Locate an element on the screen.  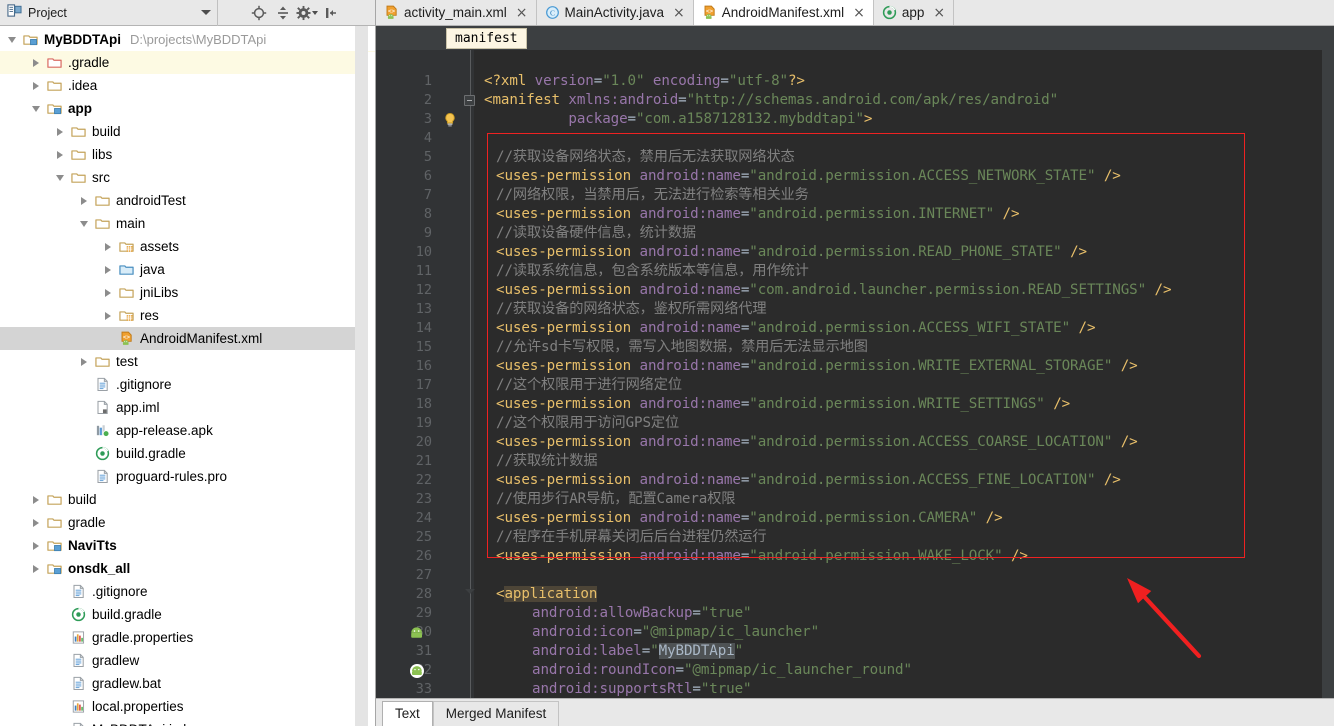
tree-item-gradlew-bat: gradlew.bat is located at coordinates (187, 683).